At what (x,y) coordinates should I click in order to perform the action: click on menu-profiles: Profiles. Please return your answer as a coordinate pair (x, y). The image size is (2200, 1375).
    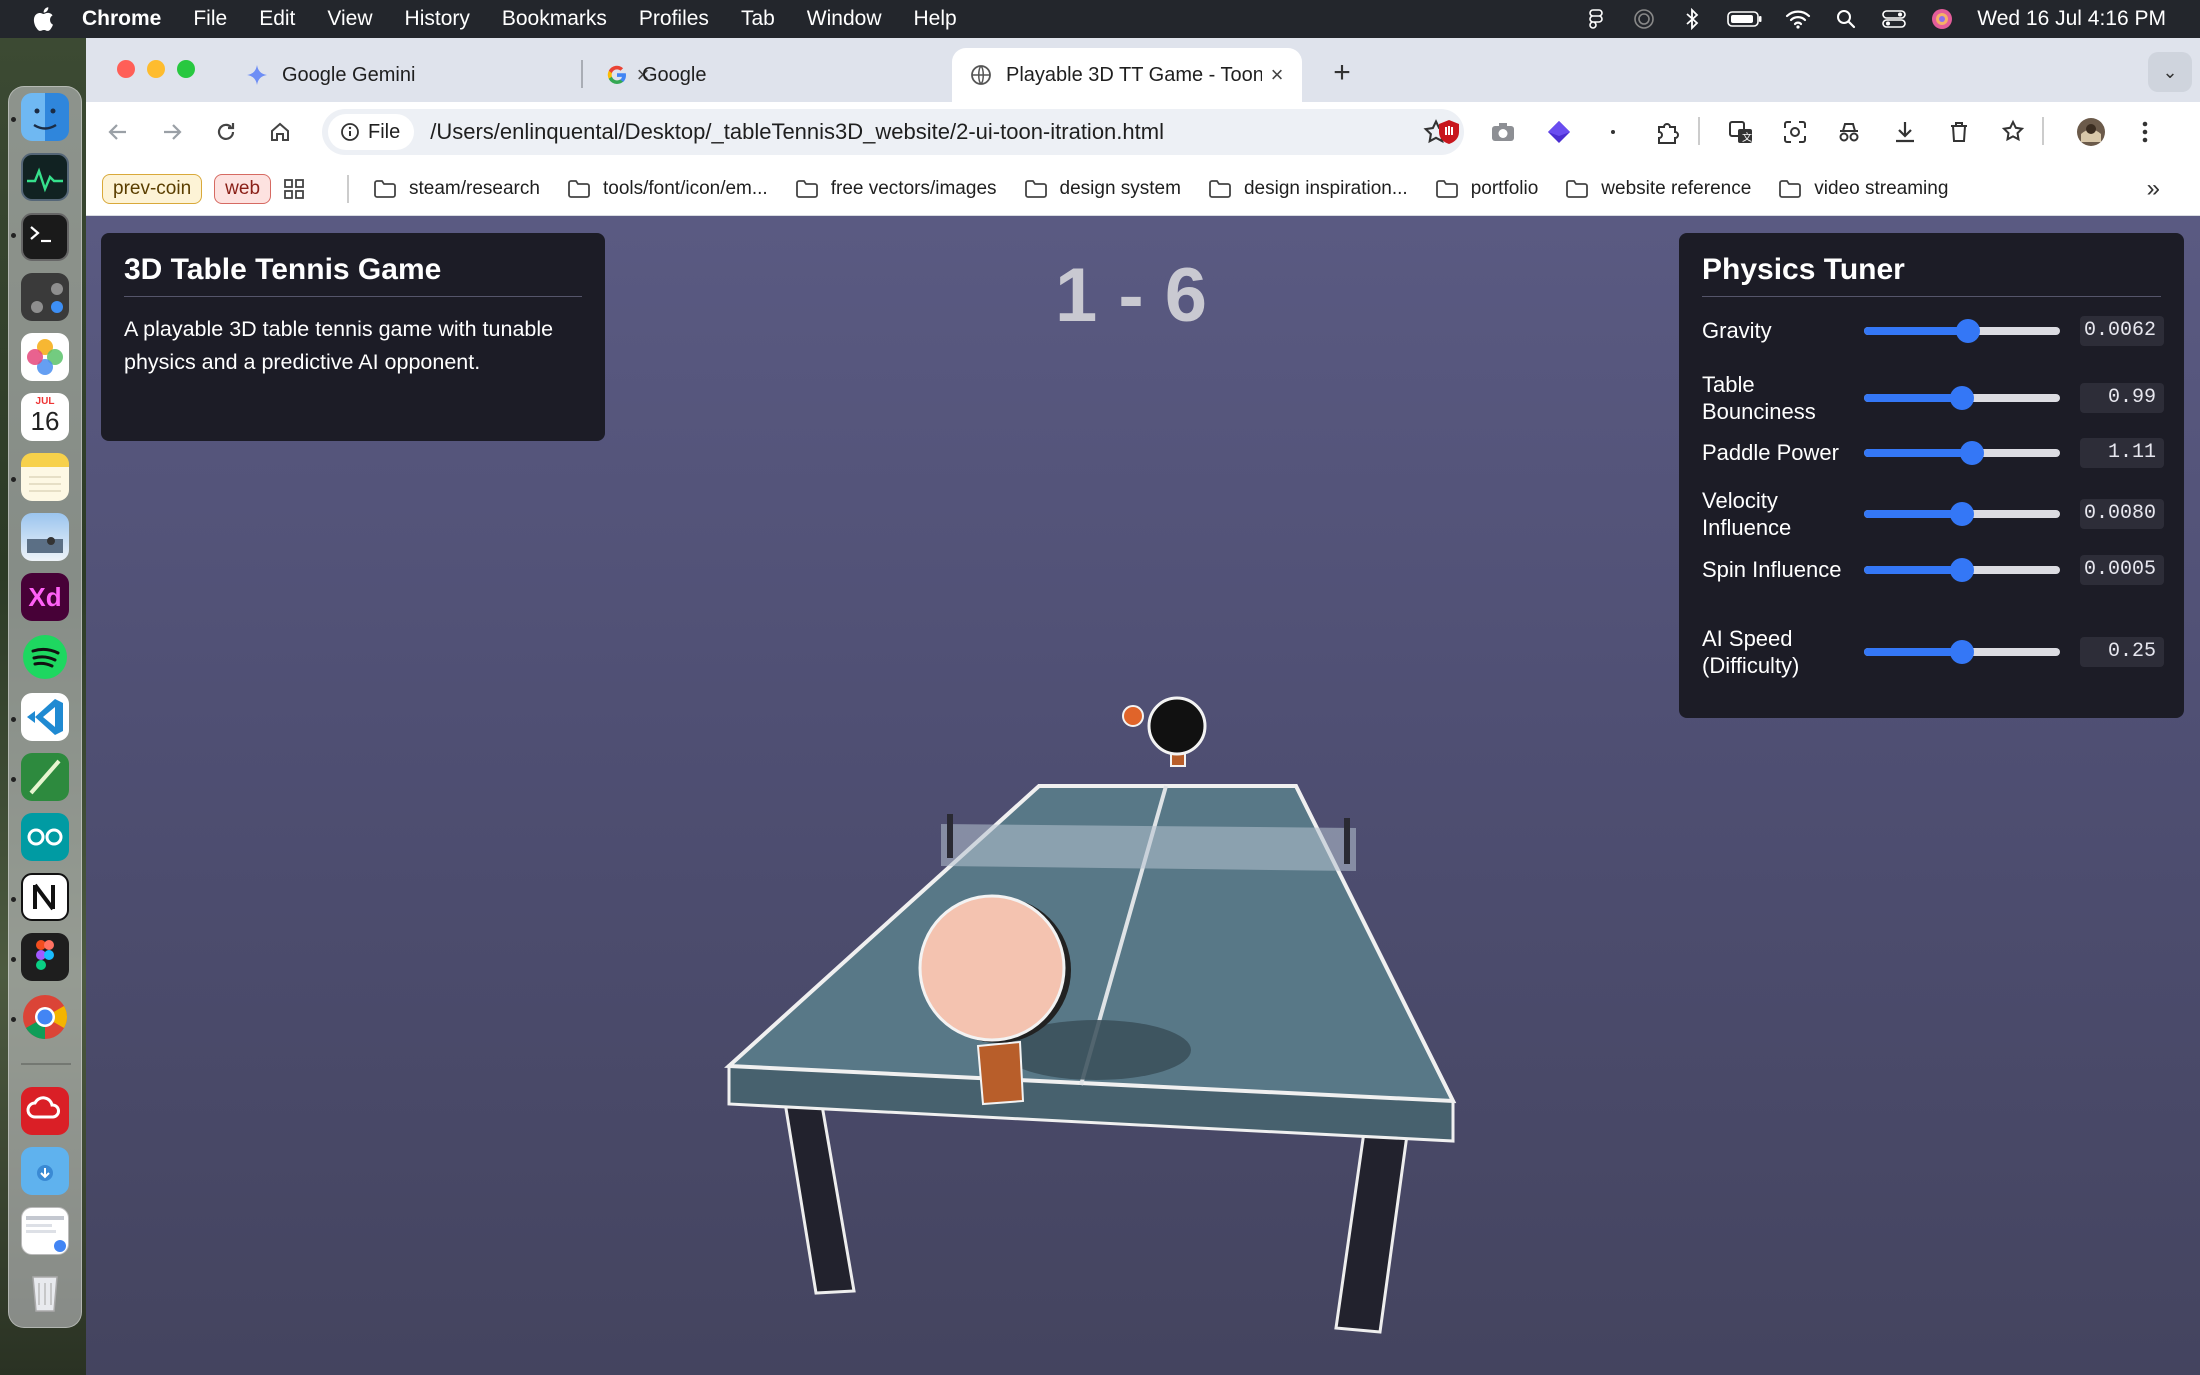
    Looking at the image, I should click on (674, 19).